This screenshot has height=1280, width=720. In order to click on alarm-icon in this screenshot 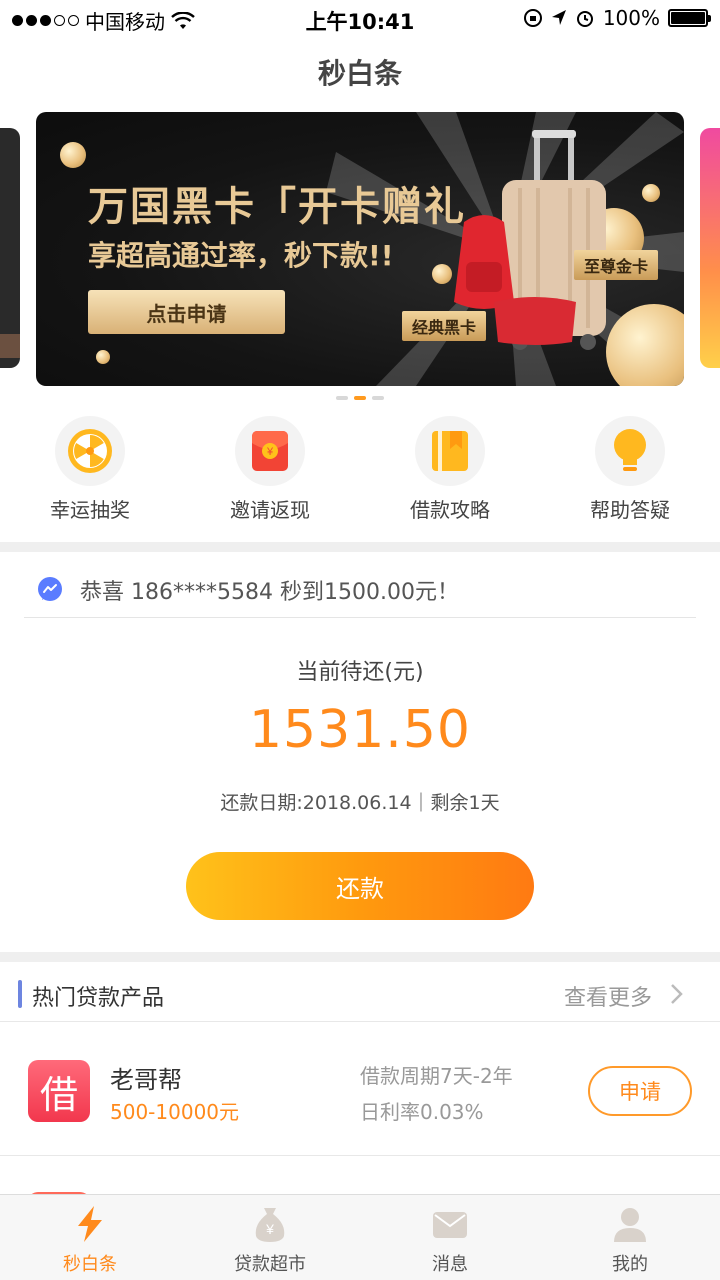, I will do `click(584, 19)`.